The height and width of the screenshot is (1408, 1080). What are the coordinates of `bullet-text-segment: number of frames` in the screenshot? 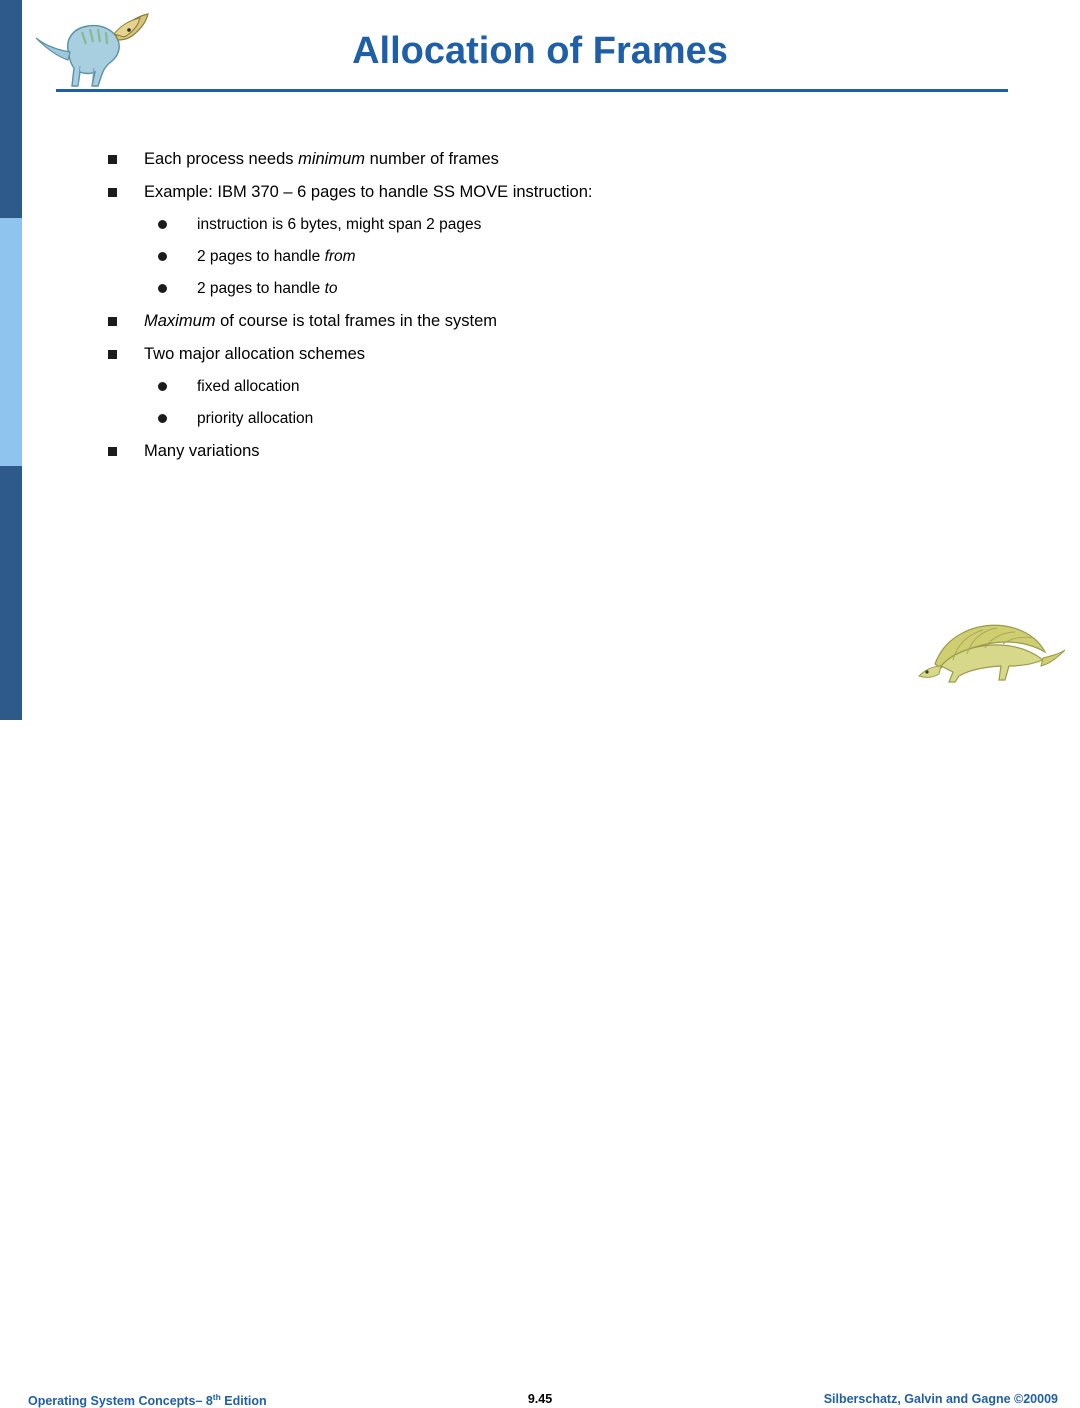 It's located at (432, 159).